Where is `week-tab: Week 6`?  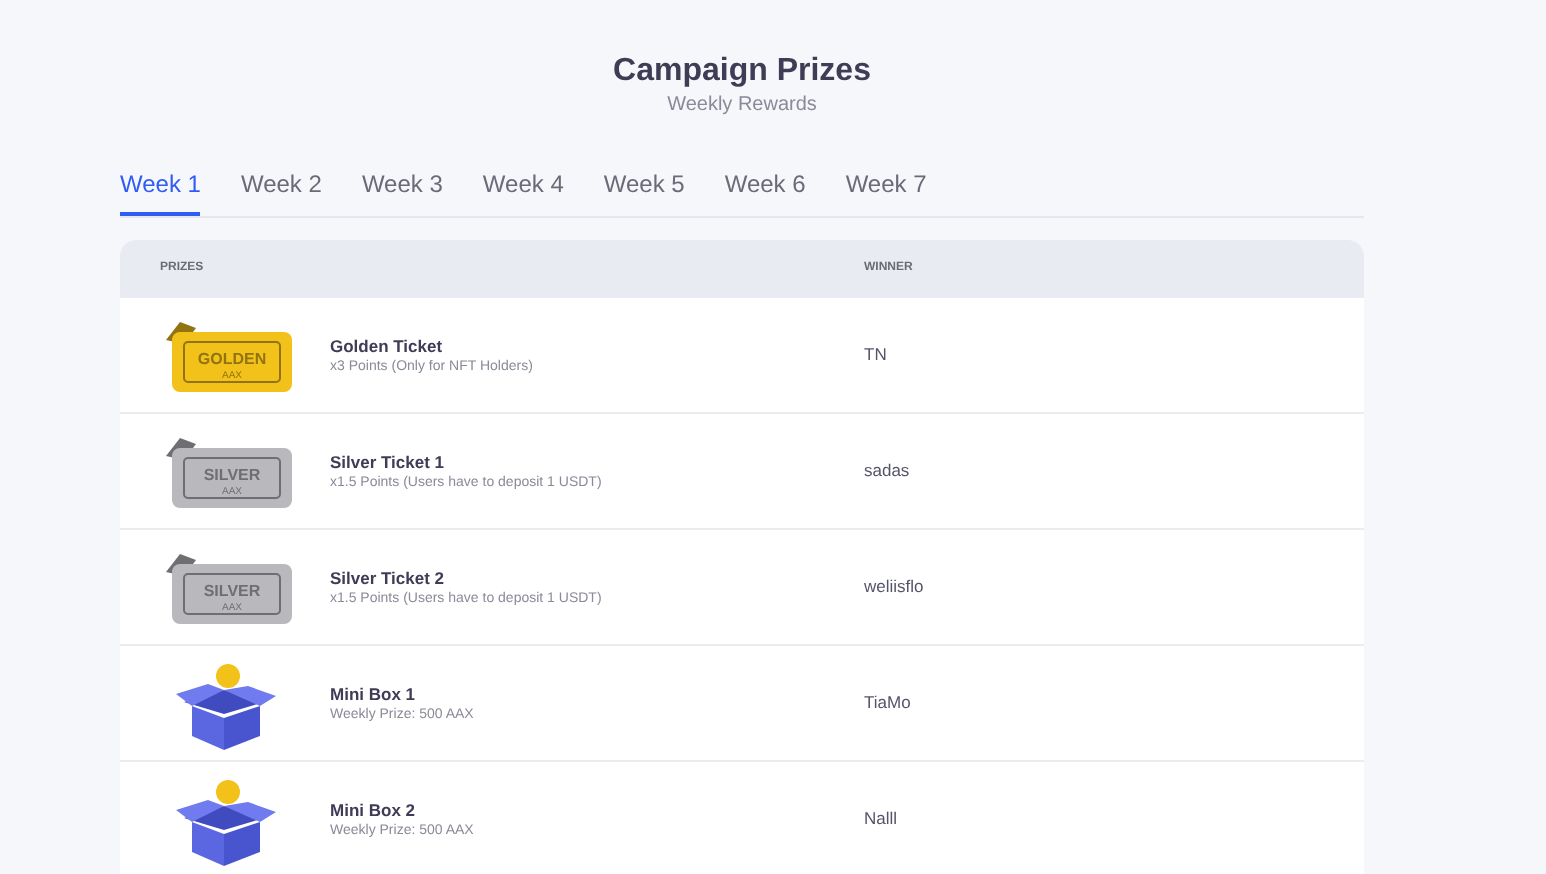
week-tab: Week 6 is located at coordinates (765, 188).